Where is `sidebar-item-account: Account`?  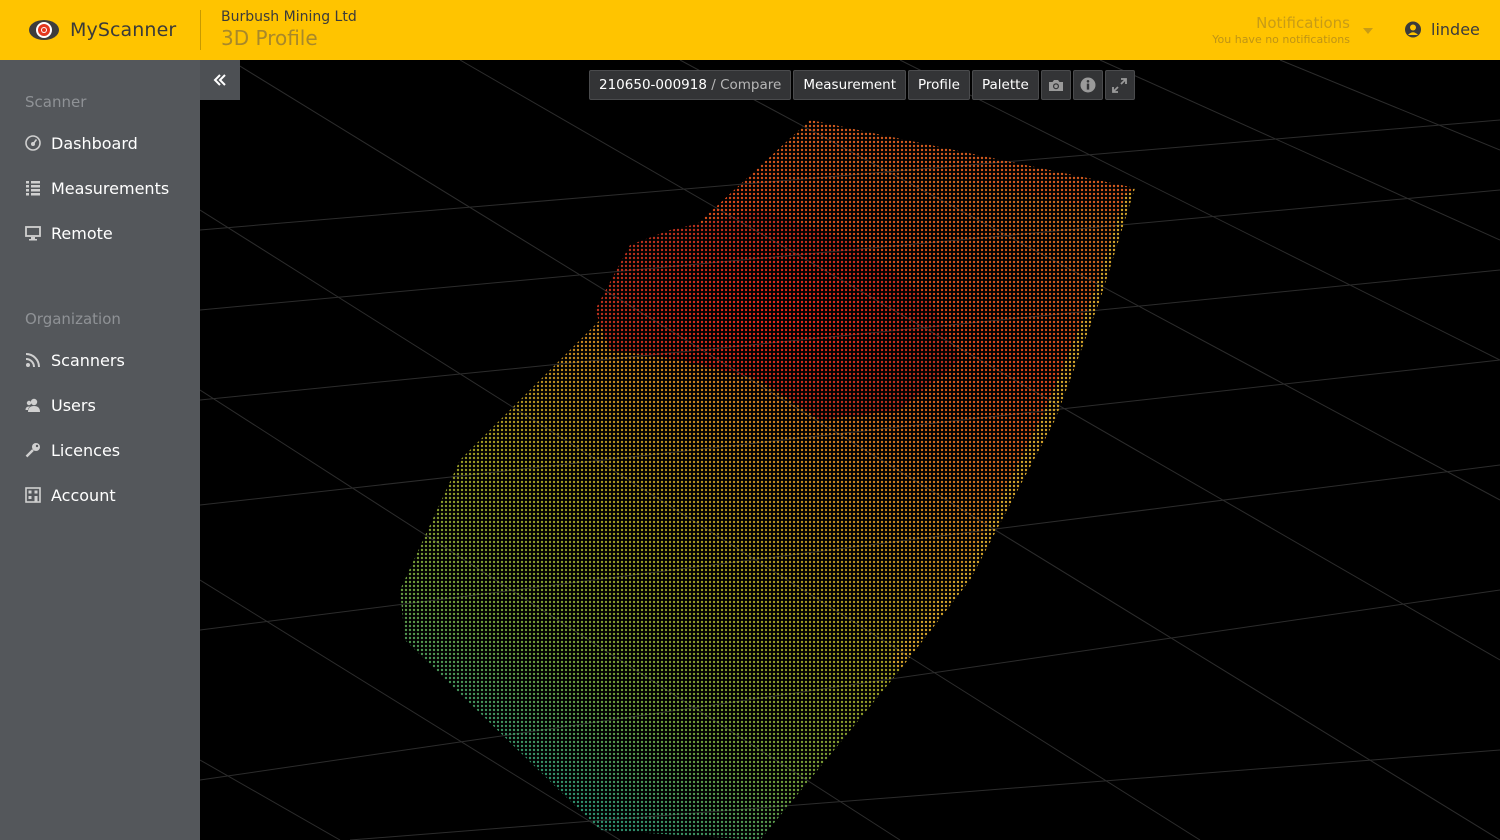 sidebar-item-account: Account is located at coordinates (70, 495).